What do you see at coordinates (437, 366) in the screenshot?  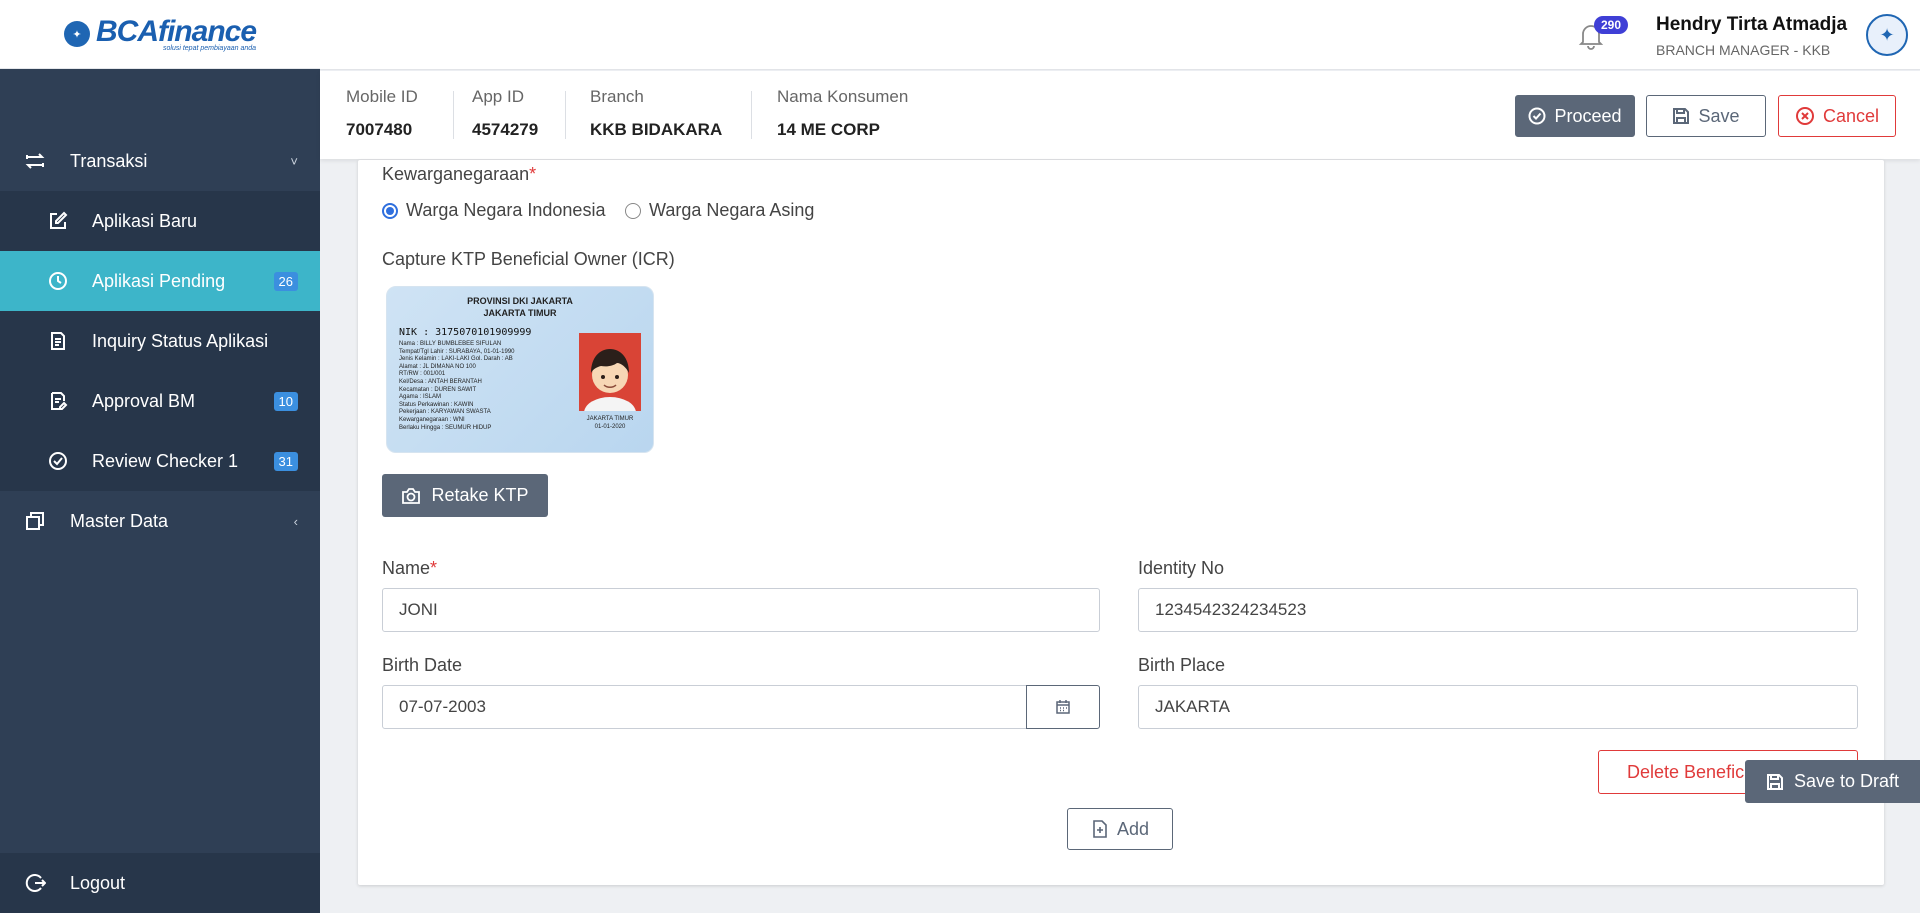 I see `ktp-row: Alamat : JL DIMANA NO 100` at bounding box center [437, 366].